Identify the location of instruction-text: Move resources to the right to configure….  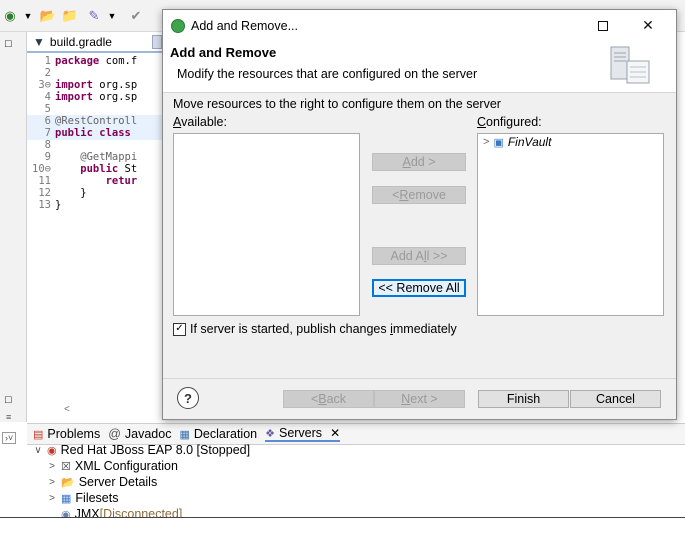
(337, 104).